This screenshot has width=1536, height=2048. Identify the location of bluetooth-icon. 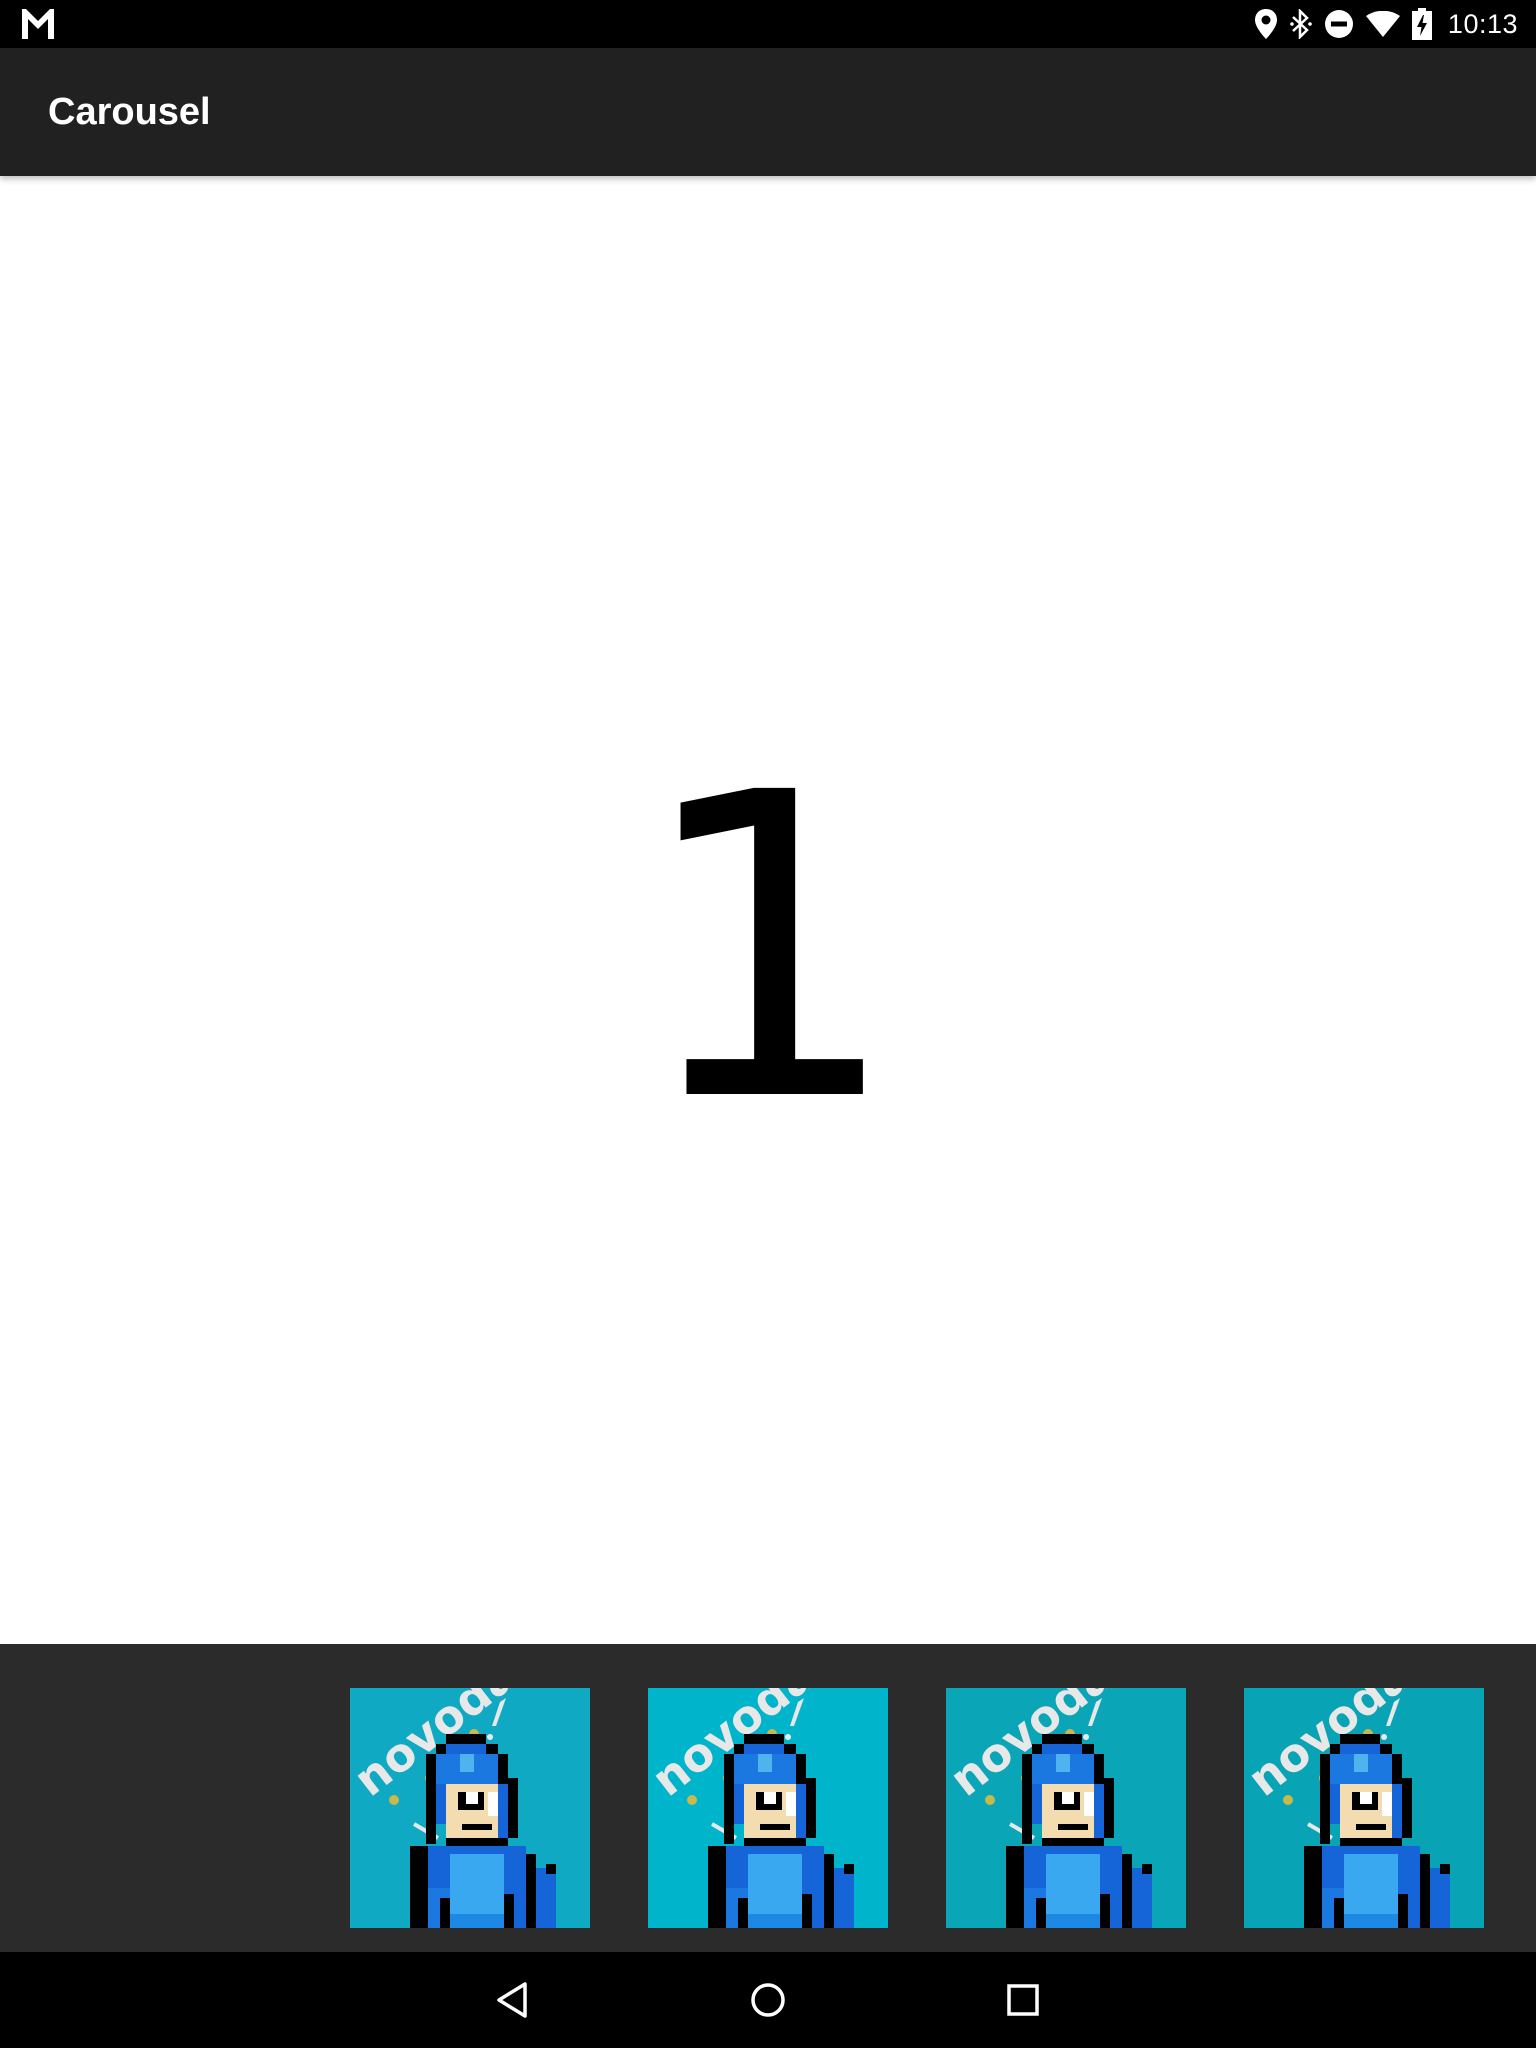
(1301, 24).